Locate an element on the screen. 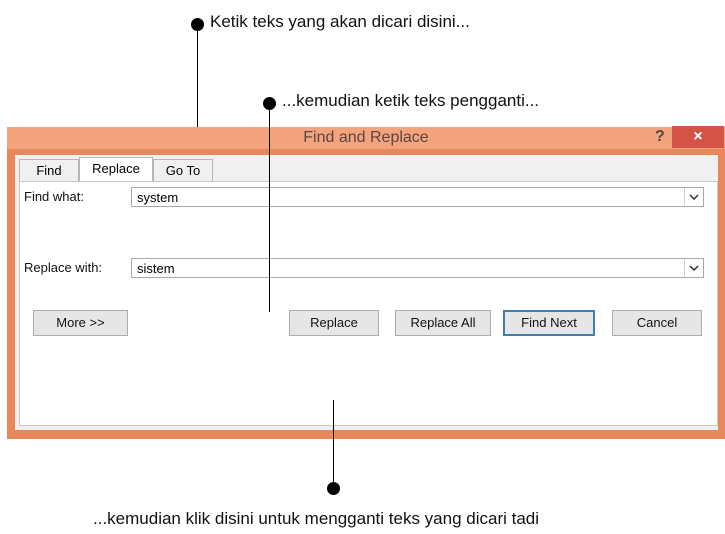 Image resolution: width=725 pixels, height=534 pixels. replace-button: Replace is located at coordinates (334, 323).